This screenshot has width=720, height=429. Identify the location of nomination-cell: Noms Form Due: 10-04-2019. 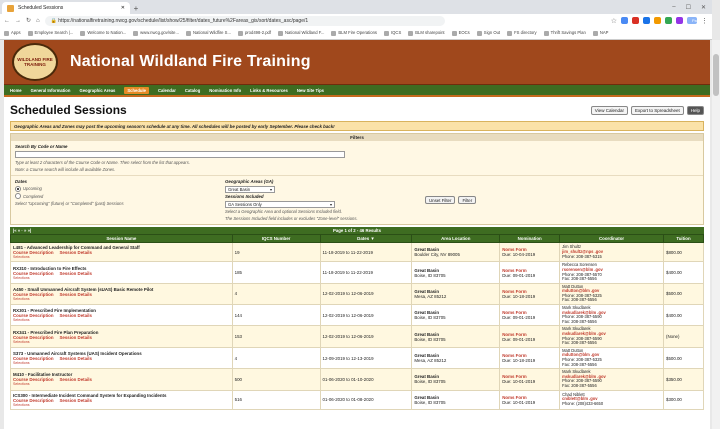
(530, 252).